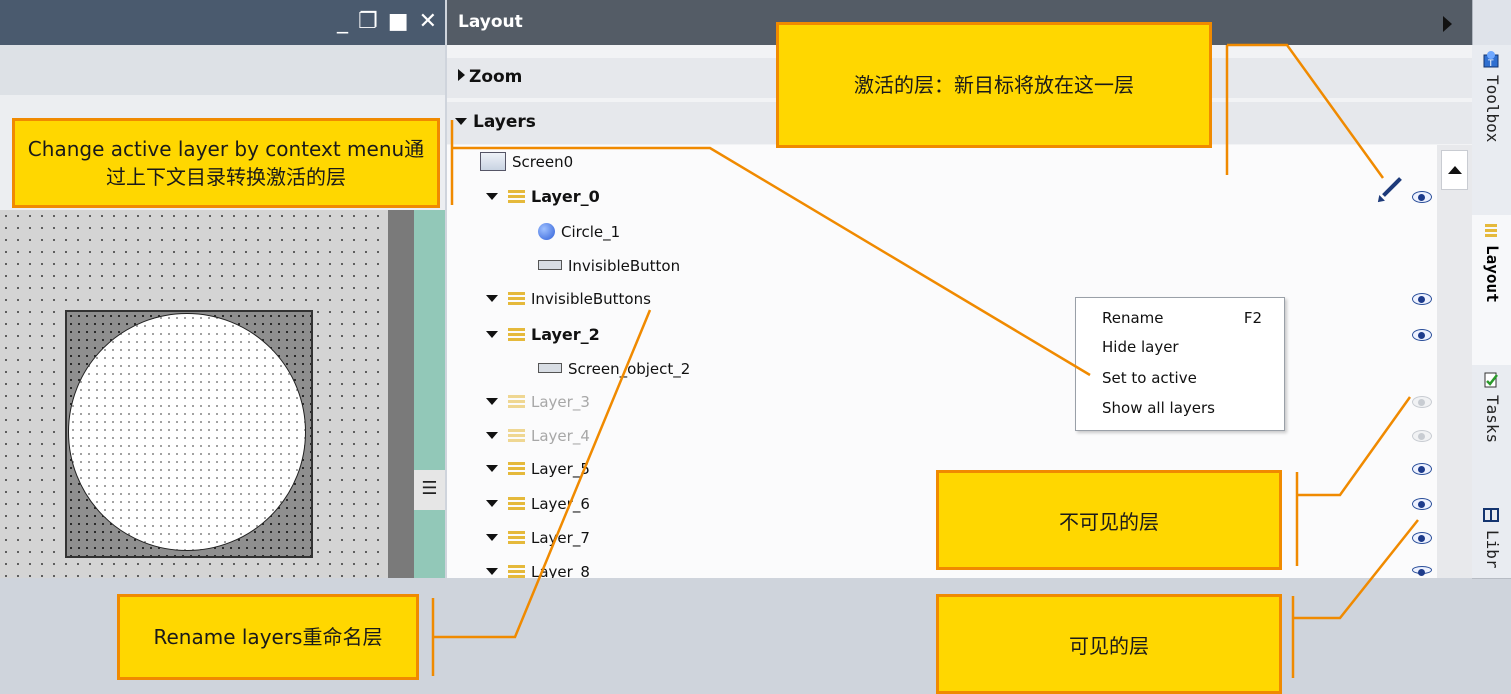 Image resolution: width=1511 pixels, height=694 pixels. I want to click on callout-invisible-layer: 不可见的层, so click(1109, 520).